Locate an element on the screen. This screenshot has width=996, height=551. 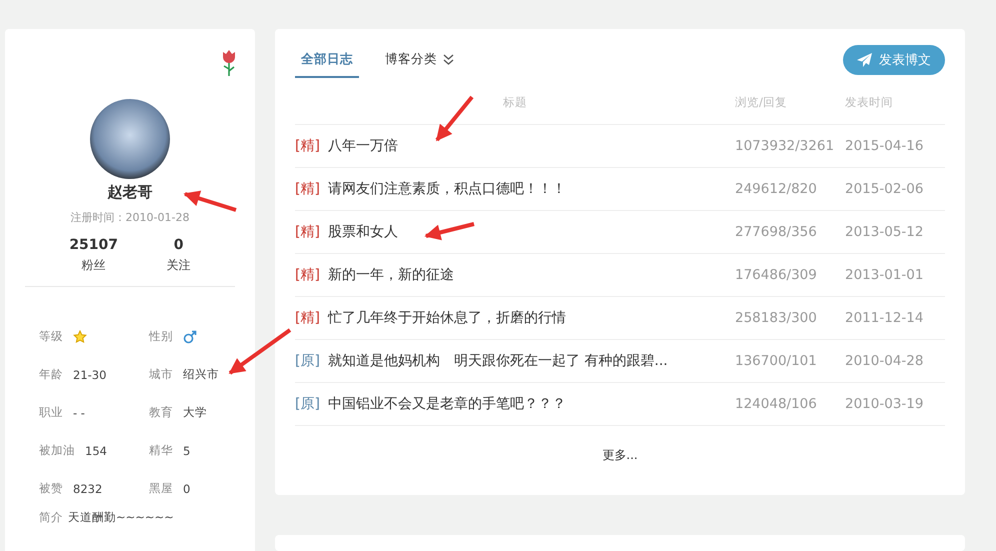
post-date: 2010-04-28 is located at coordinates (884, 361).